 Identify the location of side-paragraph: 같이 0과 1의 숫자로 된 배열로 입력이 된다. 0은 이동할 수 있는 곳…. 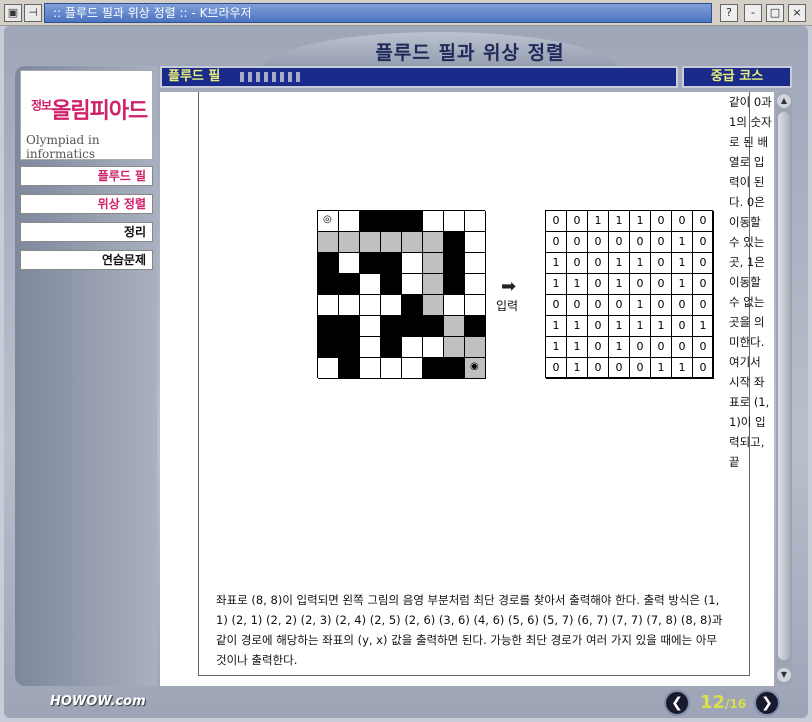
(750, 282).